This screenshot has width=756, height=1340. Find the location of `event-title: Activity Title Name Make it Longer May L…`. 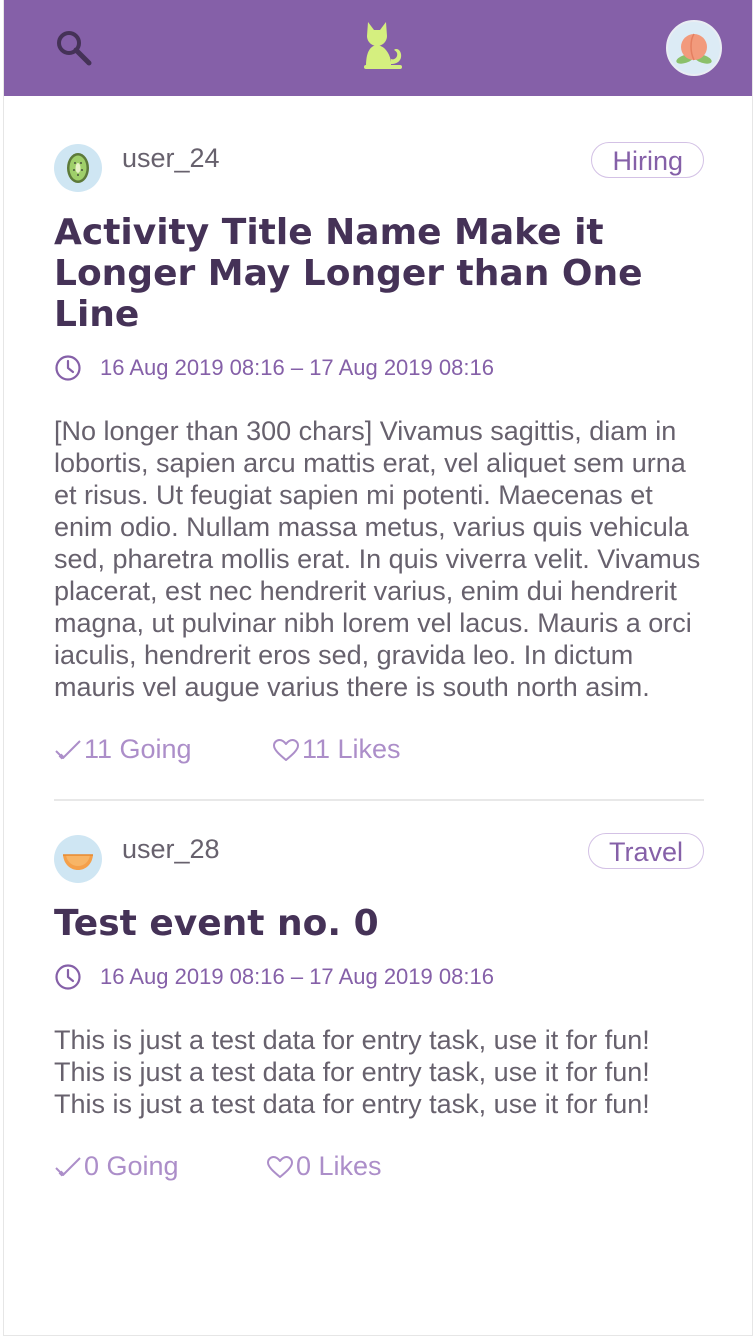

event-title: Activity Title Name Make it Longer May L… is located at coordinates (379, 273).